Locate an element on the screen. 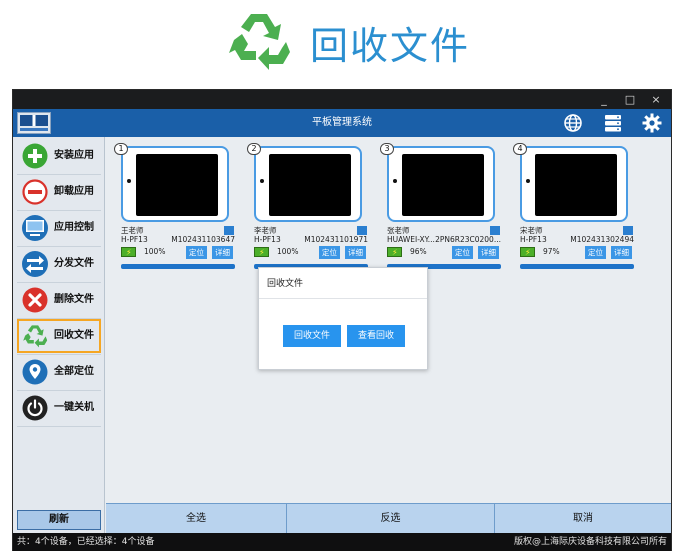 Image resolution: width=694 pixels, height=557 pixels. invert-selection-button: 反选 is located at coordinates (390, 518).